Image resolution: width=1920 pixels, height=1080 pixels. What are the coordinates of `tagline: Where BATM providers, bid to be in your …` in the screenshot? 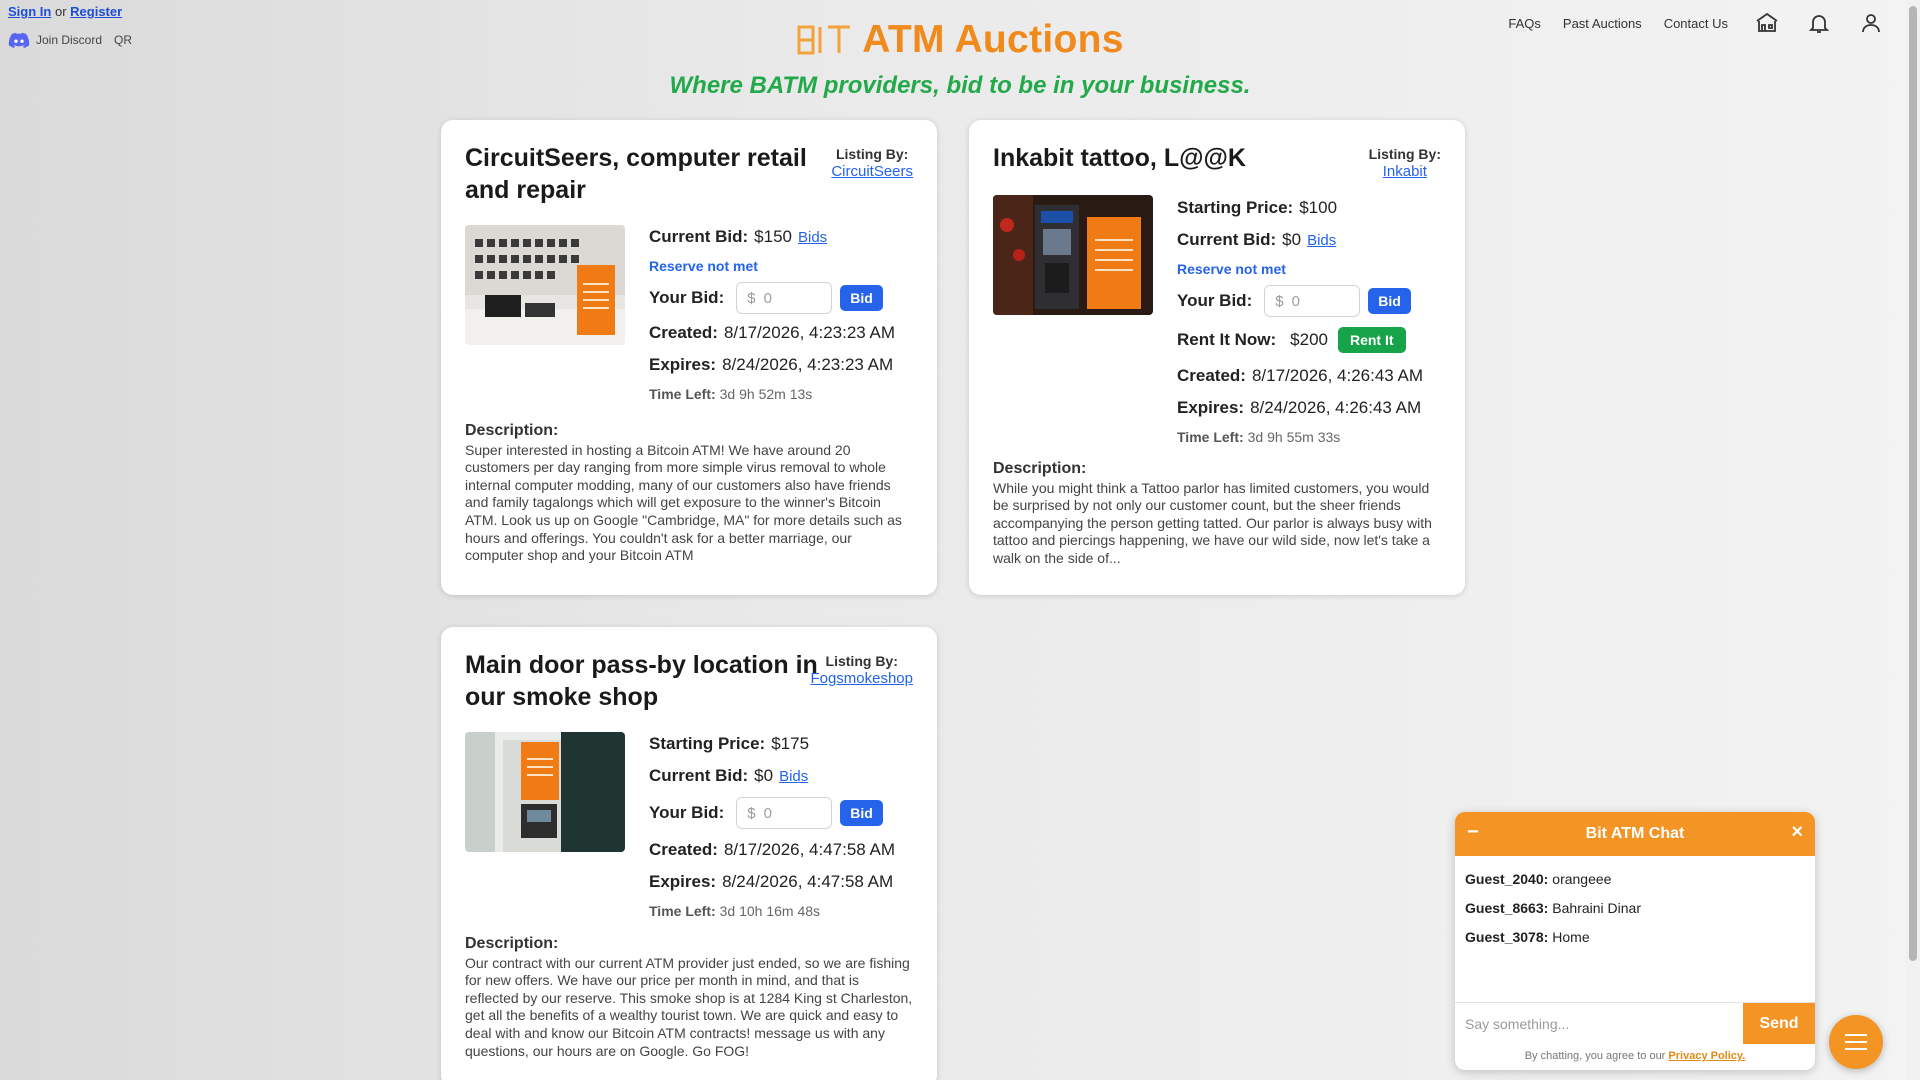 It's located at (960, 85).